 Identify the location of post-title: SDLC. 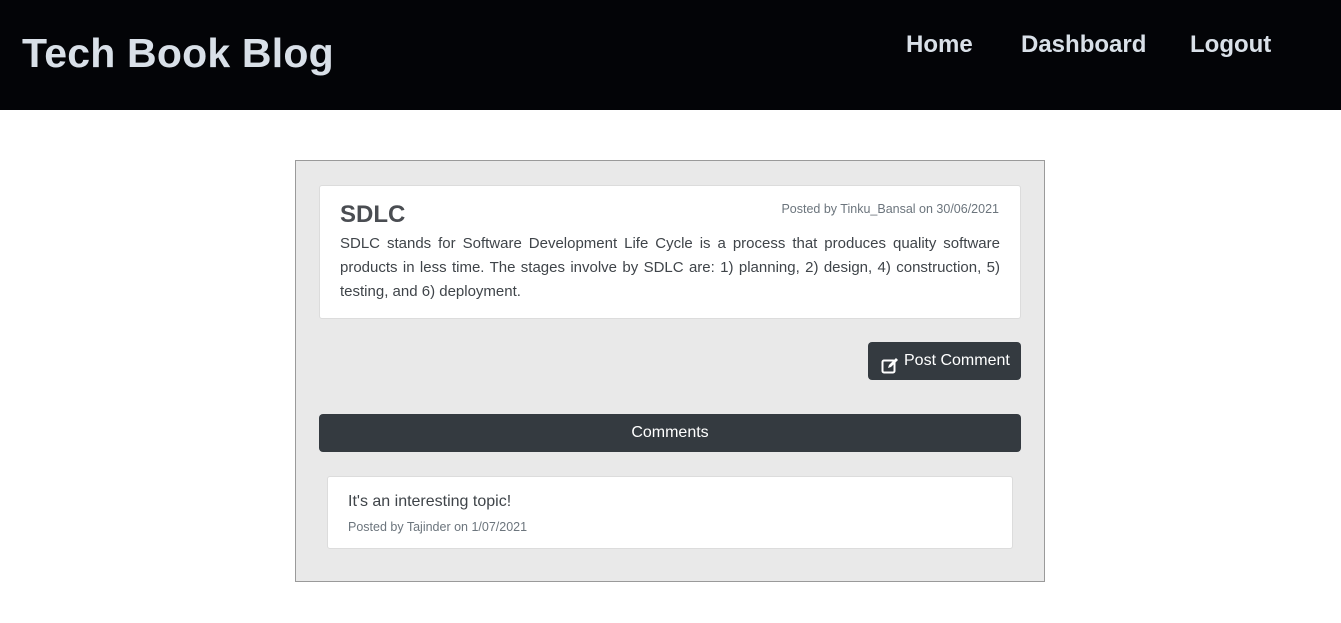
(373, 214).